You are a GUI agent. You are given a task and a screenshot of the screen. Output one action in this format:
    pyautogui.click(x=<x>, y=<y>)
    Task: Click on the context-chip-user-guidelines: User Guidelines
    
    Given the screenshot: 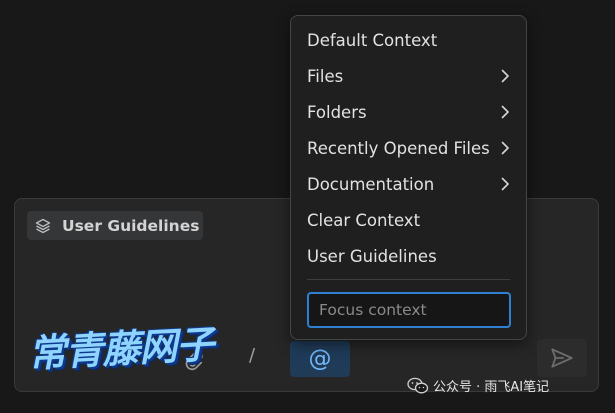 What is the action you would take?
    pyautogui.click(x=115, y=225)
    